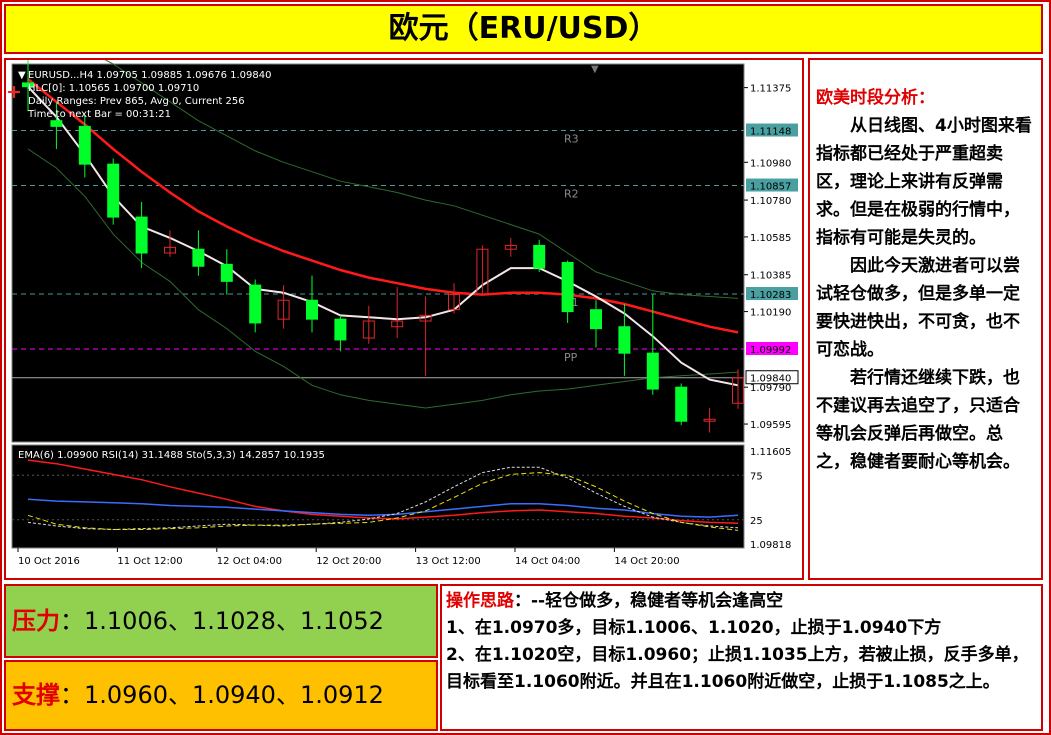  Describe the element at coordinates (770, 313) in the screenshot. I see `y-tick-label: 1.10190` at that location.